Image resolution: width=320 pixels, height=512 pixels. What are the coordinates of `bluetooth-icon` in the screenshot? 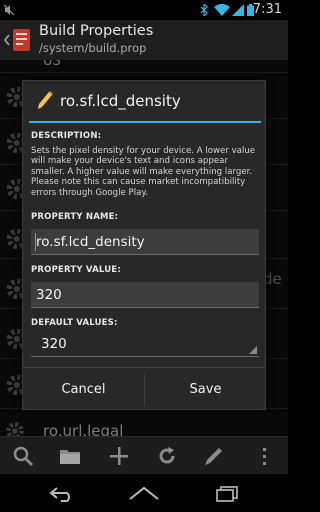 It's located at (204, 10).